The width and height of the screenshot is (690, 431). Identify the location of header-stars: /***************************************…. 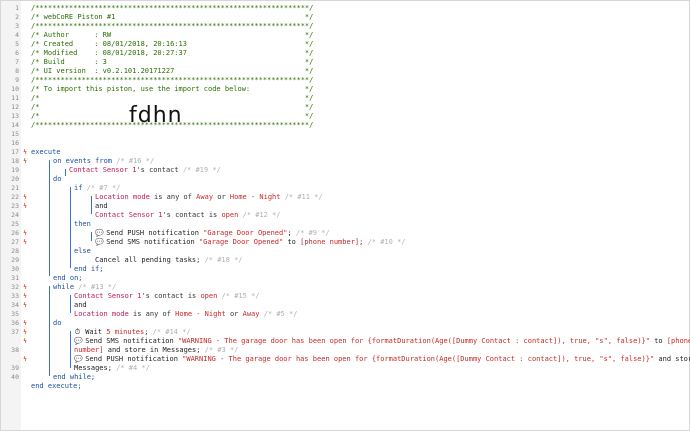
(172, 8).